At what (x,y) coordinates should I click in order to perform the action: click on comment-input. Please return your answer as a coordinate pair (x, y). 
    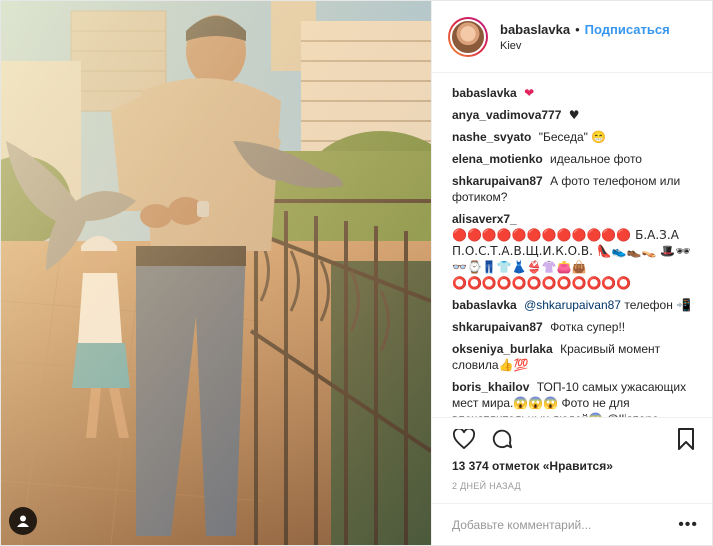
    Looking at the image, I should click on (565, 524).